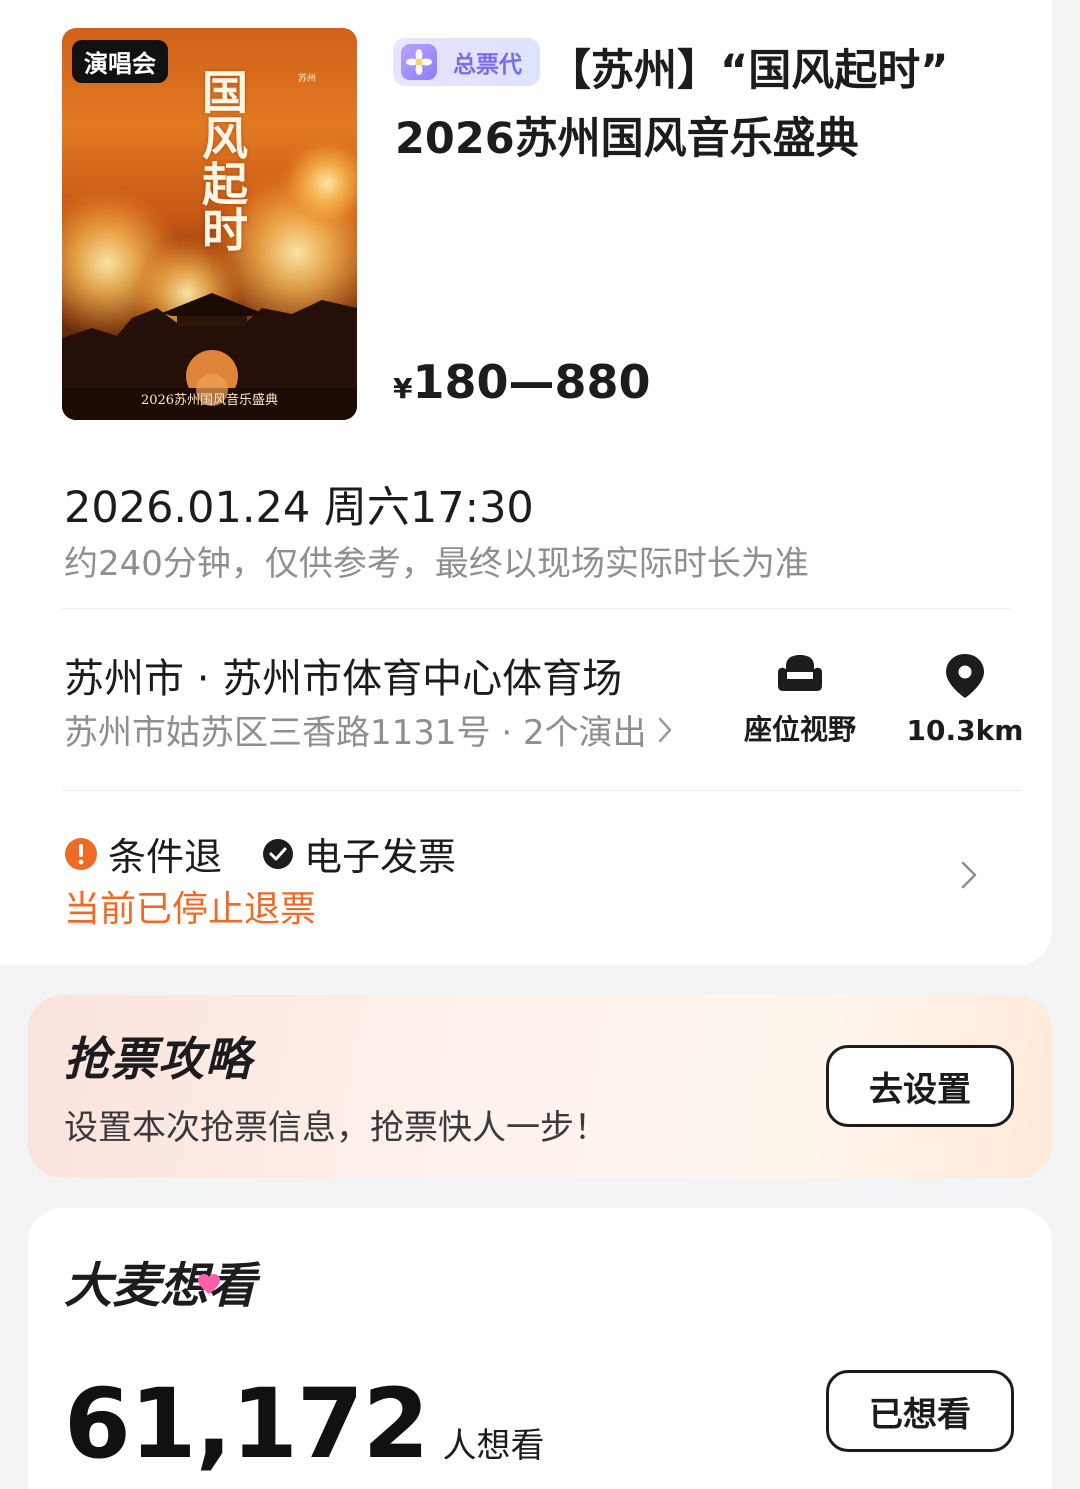  Describe the element at coordinates (800, 673) in the screenshot. I see `armchair-icon` at that location.